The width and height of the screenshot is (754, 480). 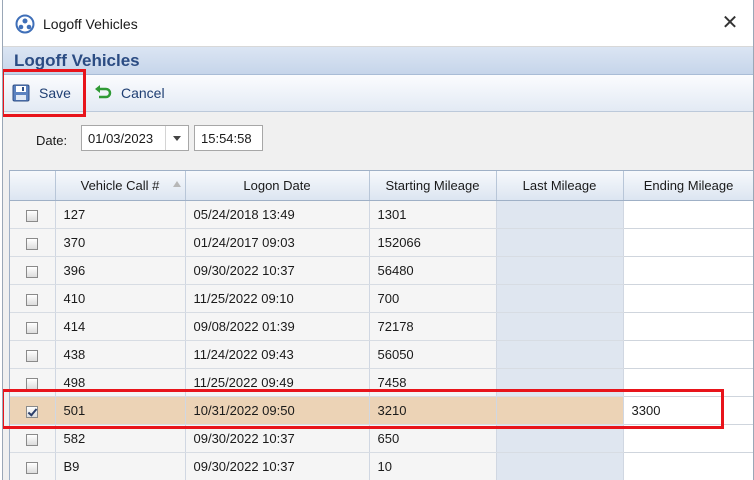 What do you see at coordinates (120, 466) in the screenshot?
I see `vehicle-call-cell: B9` at bounding box center [120, 466].